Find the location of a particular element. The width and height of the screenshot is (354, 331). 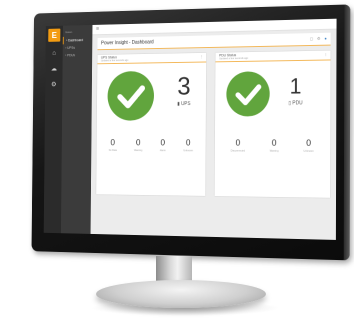

stat-item: 0 No Data is located at coordinates (113, 145).